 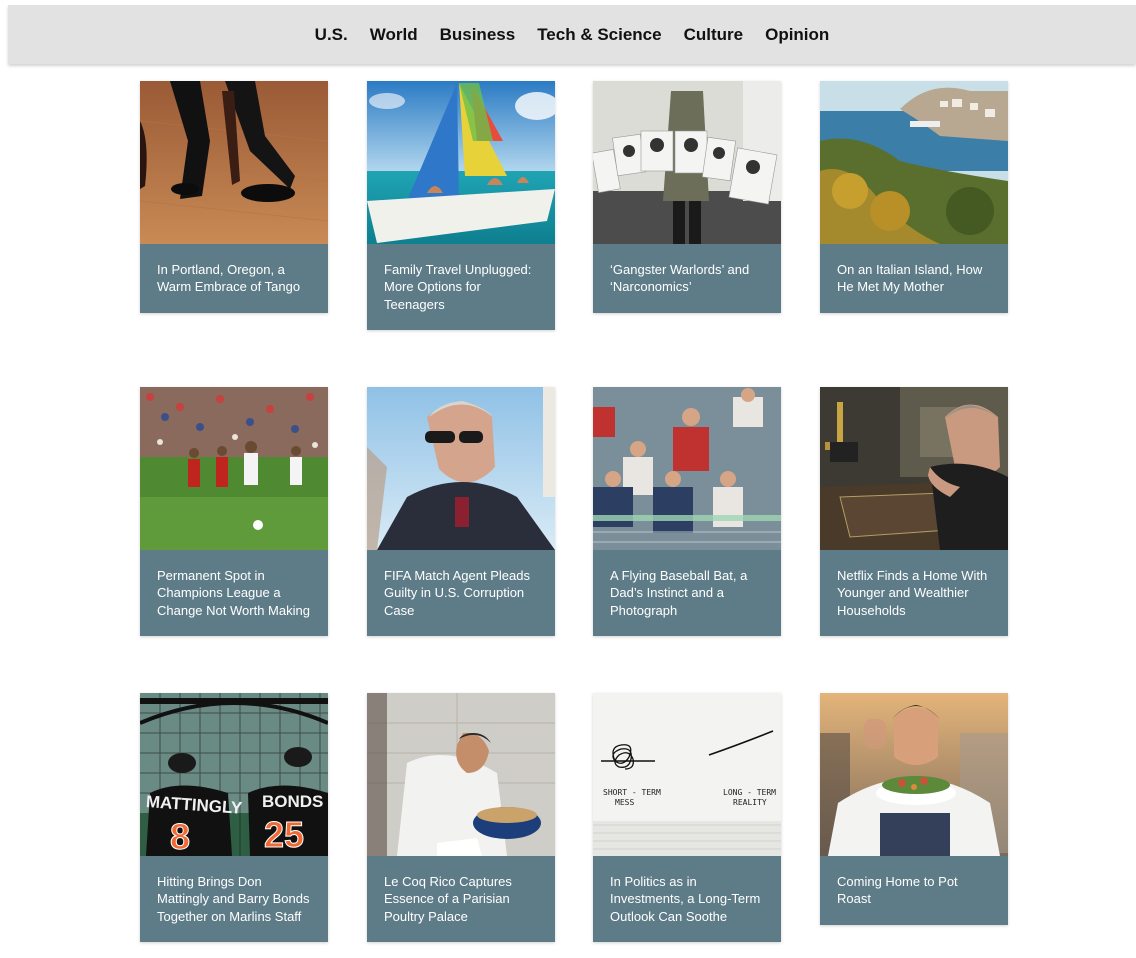 I want to click on sketch-label-mess: MESS, so click(x=624, y=802).